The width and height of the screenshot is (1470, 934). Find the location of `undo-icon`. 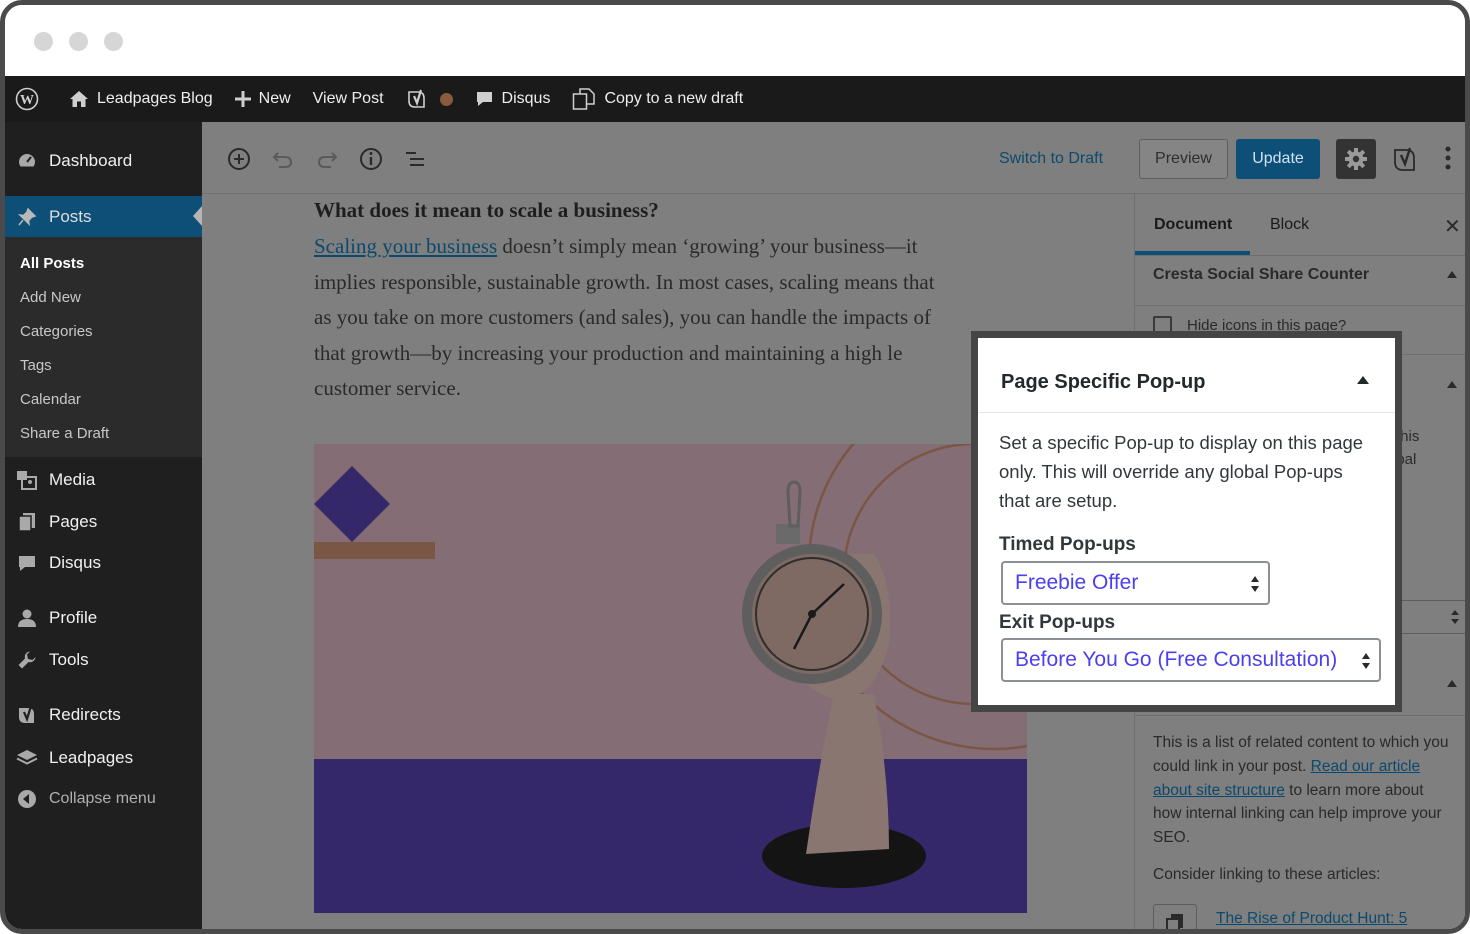

undo-icon is located at coordinates (283, 159).